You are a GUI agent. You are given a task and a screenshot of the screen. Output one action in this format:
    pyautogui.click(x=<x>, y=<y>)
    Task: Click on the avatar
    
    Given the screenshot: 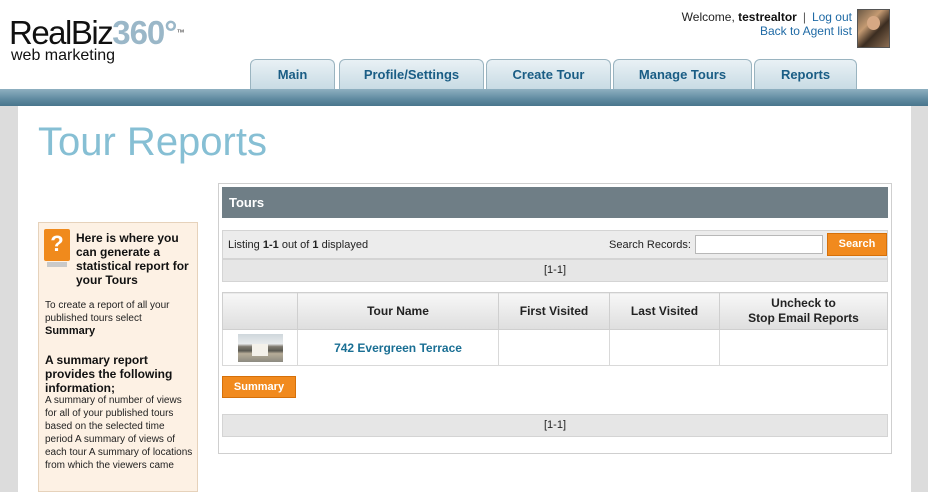 What is the action you would take?
    pyautogui.click(x=873, y=28)
    